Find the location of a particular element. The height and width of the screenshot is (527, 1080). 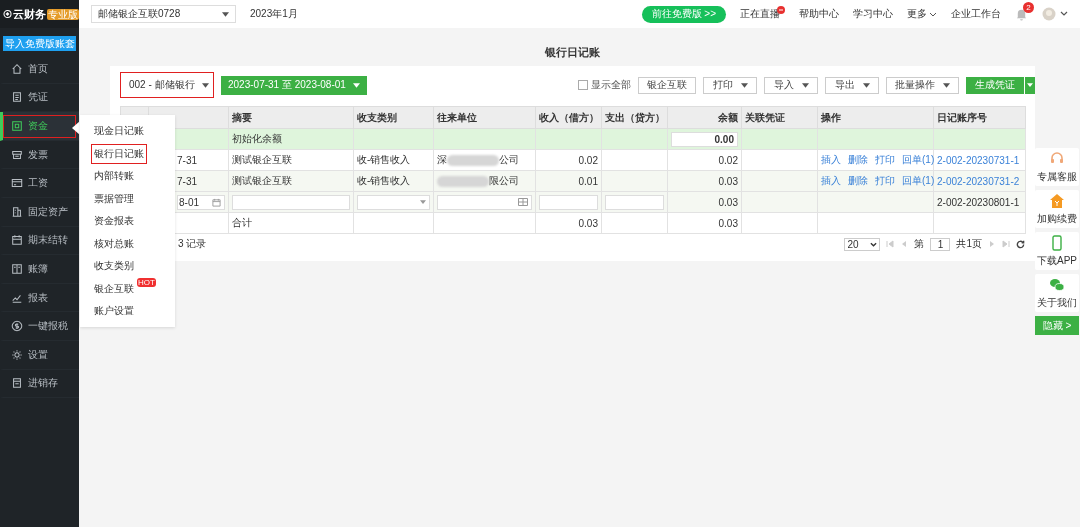

edition-badge: 专业版 is located at coordinates (63, 14).